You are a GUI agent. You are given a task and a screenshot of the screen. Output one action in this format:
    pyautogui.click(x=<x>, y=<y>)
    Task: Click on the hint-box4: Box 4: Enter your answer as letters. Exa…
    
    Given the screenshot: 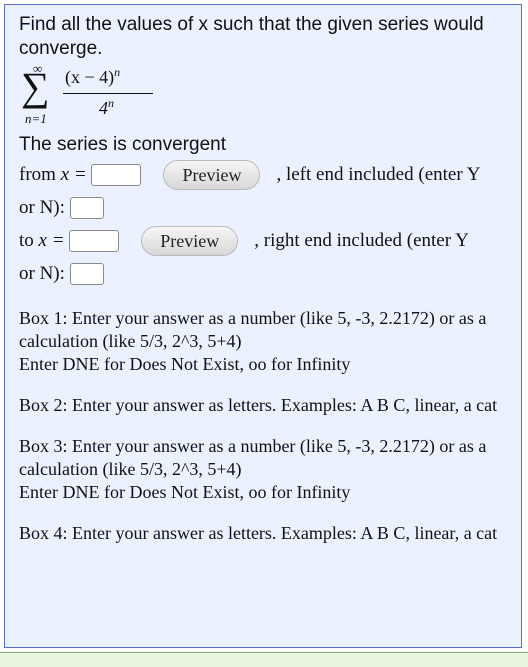 What is the action you would take?
    pyautogui.click(x=267, y=533)
    